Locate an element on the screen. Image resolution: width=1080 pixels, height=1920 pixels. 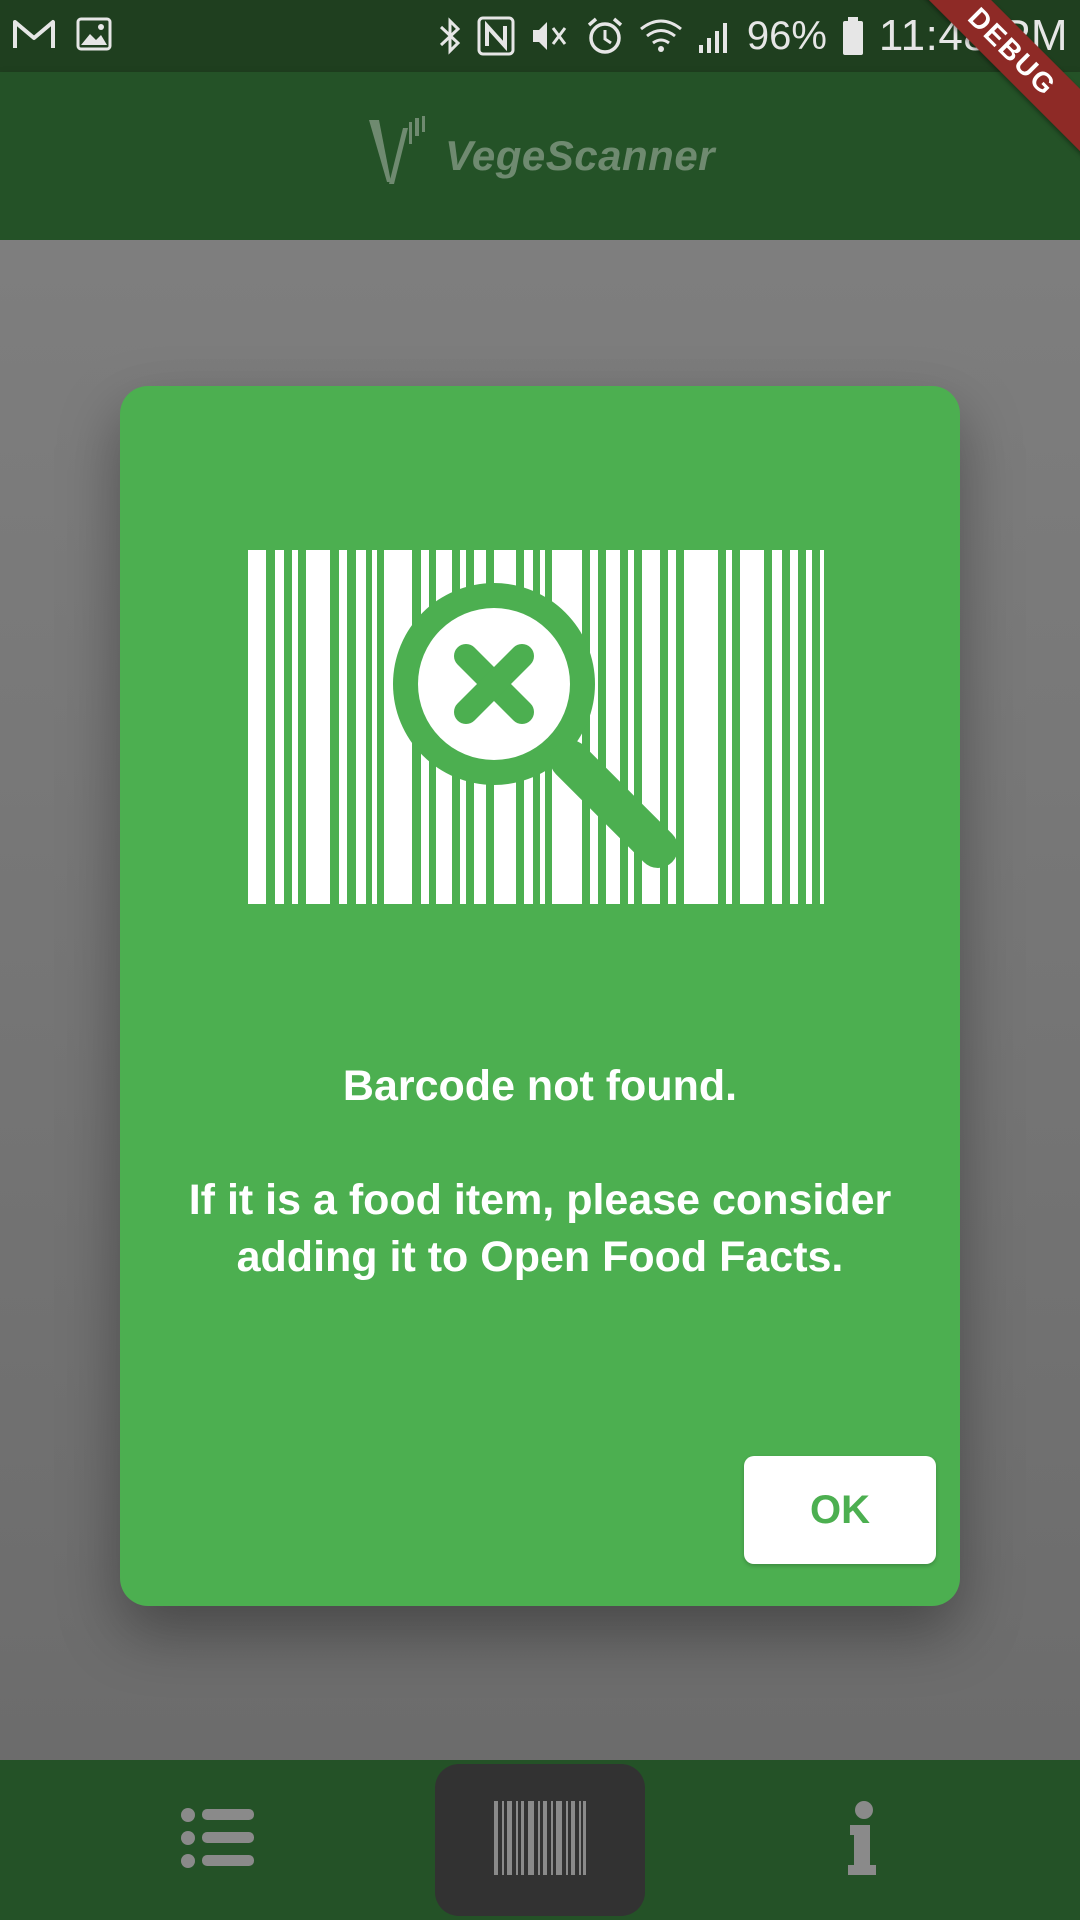
nav-item-list is located at coordinates (218, 1840).